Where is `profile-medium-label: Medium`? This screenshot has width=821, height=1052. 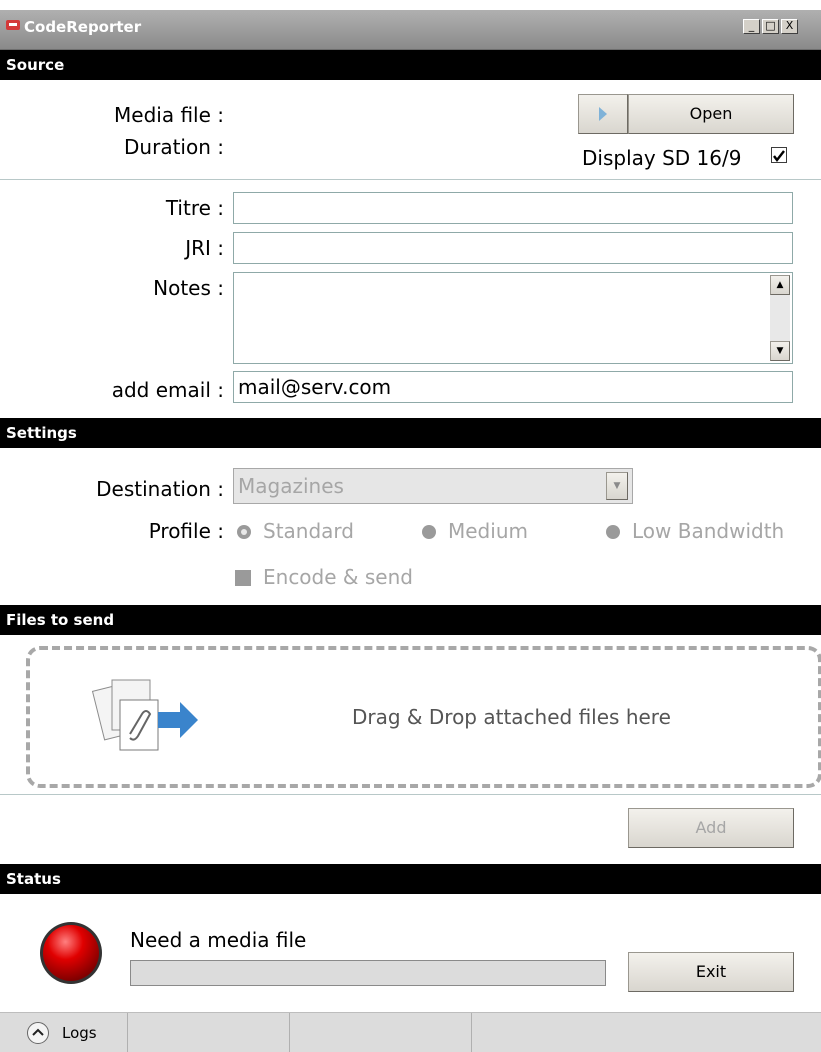 profile-medium-label: Medium is located at coordinates (488, 531).